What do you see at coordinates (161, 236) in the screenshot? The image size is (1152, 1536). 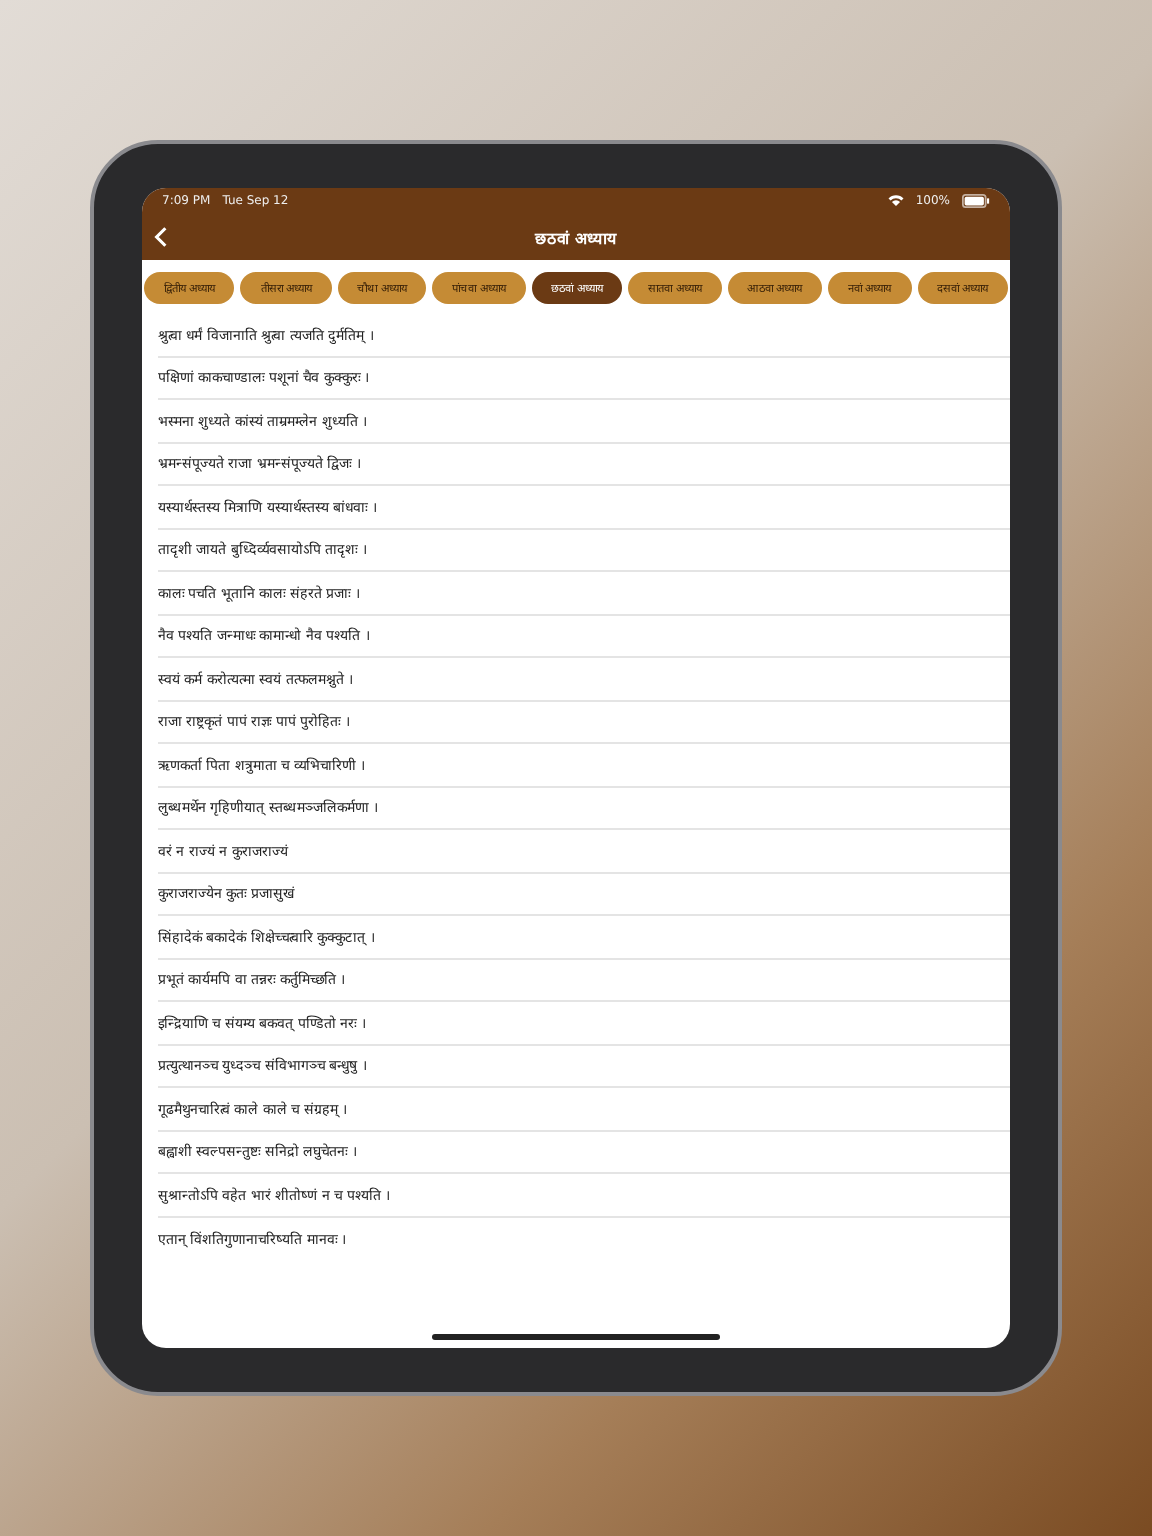 I see `back-icon` at bounding box center [161, 236].